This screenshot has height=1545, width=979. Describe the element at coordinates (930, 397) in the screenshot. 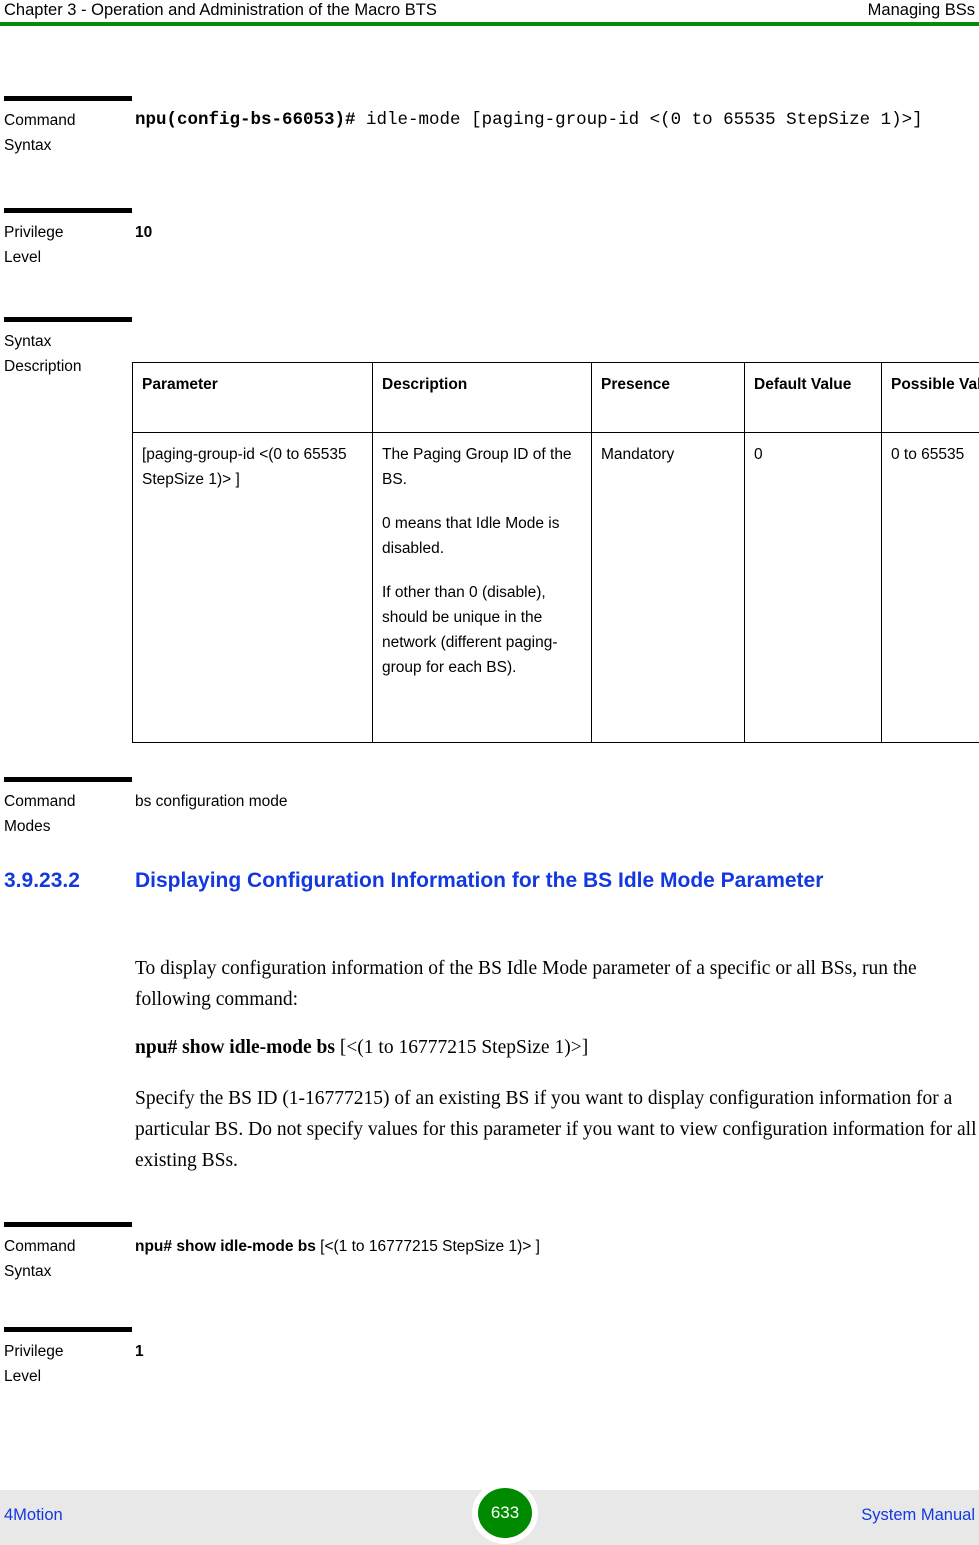

I see `column-header-possible-values: Possible Values` at that location.